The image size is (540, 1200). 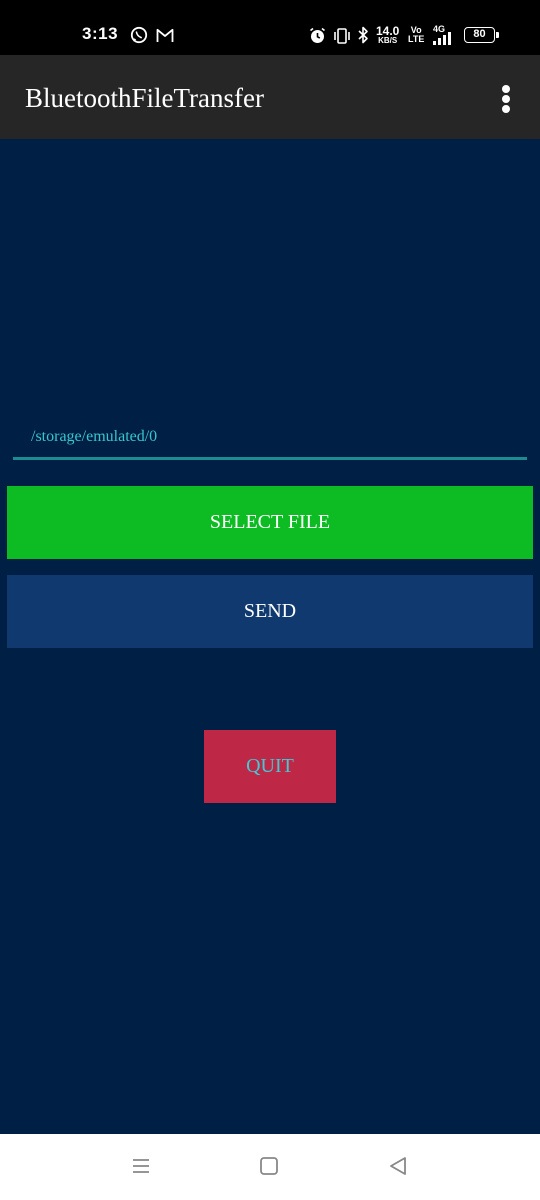 What do you see at coordinates (442, 38) in the screenshot?
I see `signal-icon` at bounding box center [442, 38].